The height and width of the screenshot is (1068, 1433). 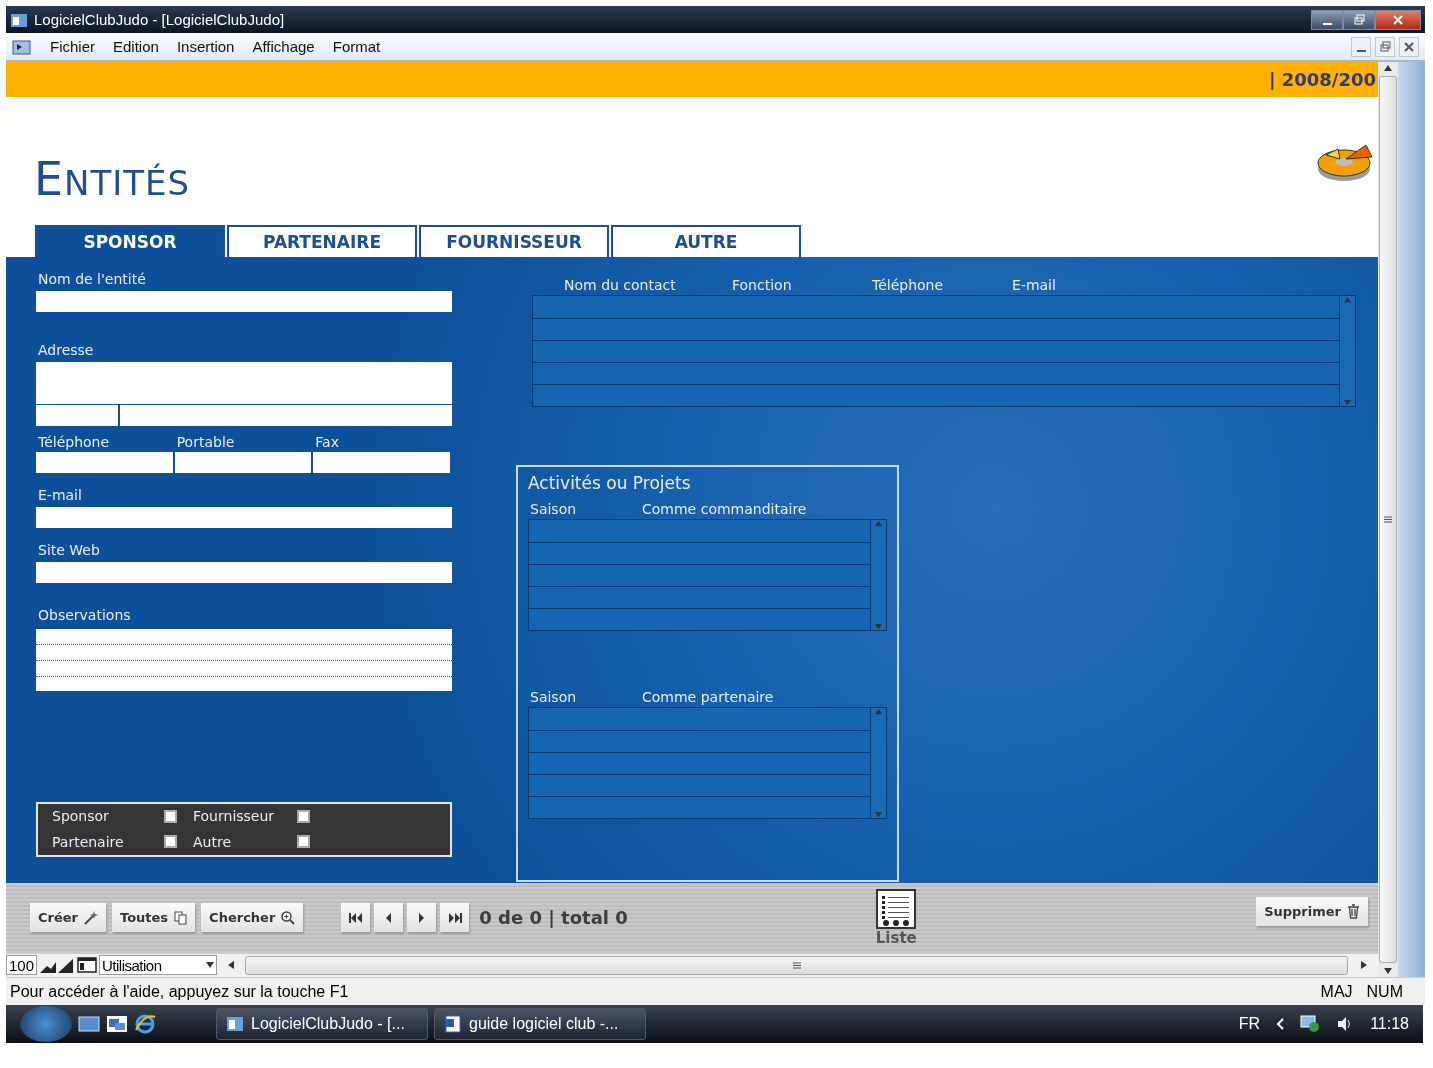 I want to click on next-icon, so click(x=422, y=917).